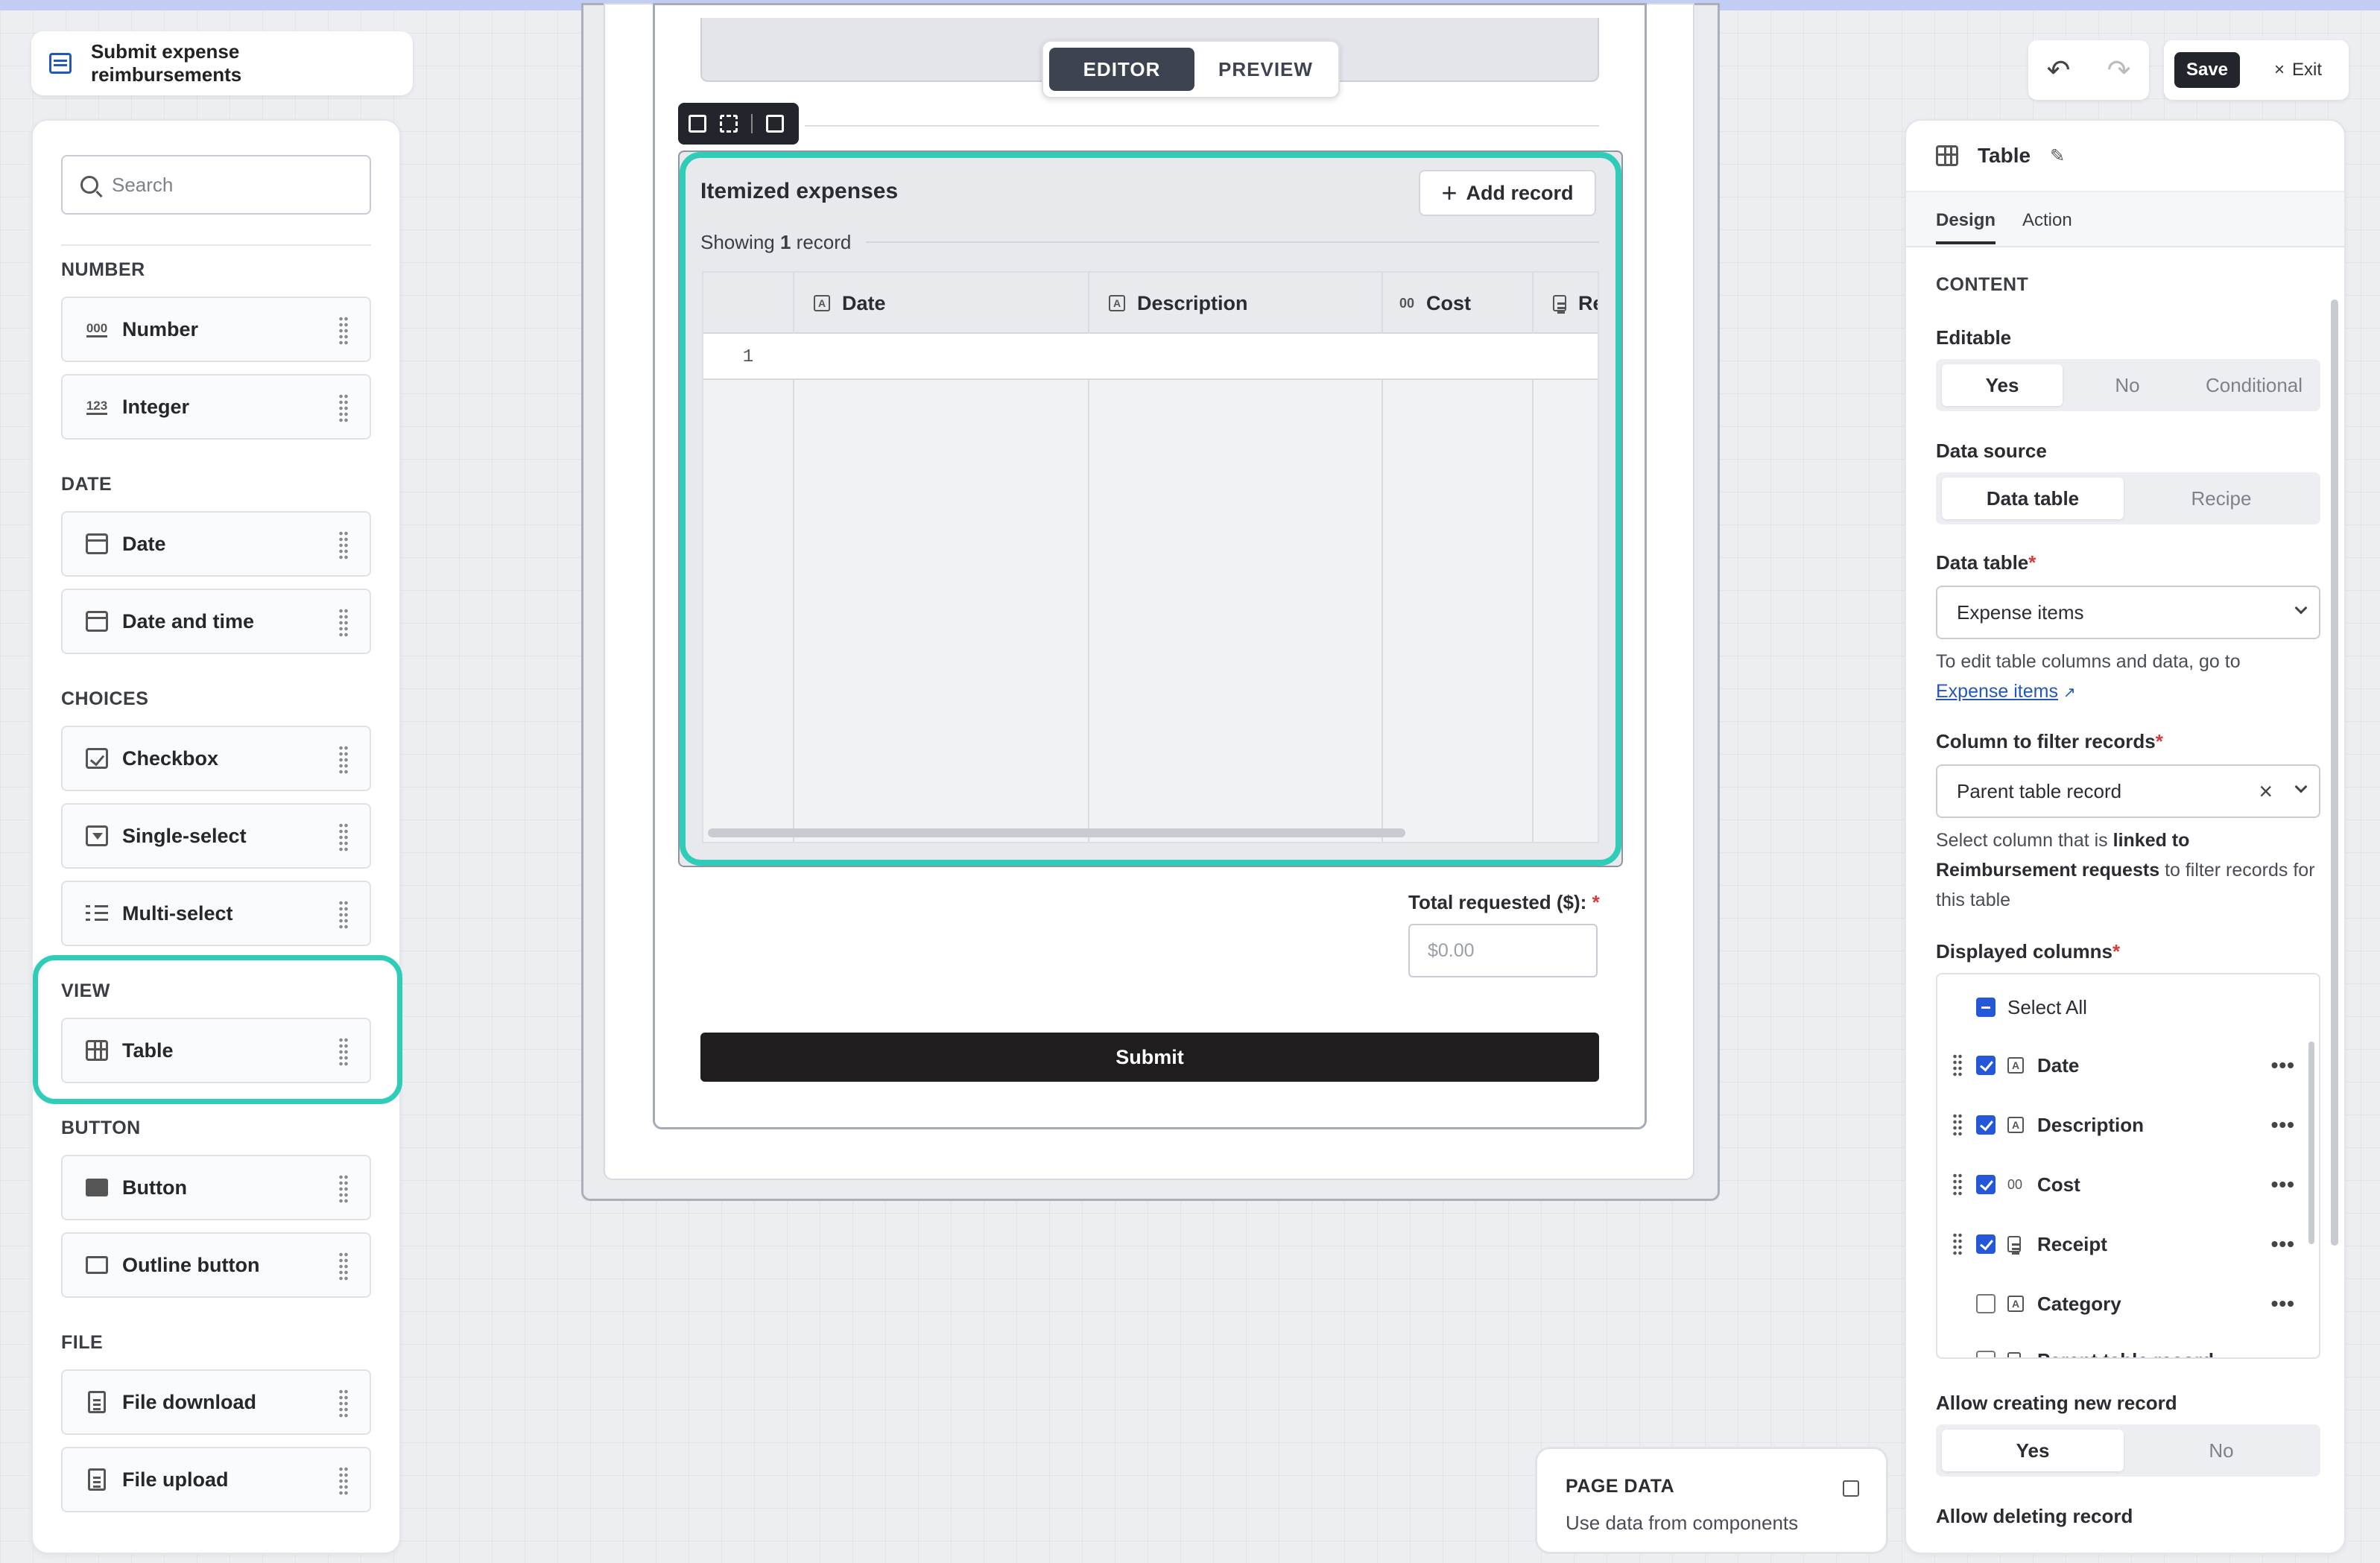 The width and height of the screenshot is (2380, 1563). Describe the element at coordinates (2128, 1007) in the screenshot. I see `select-all-row: Select All` at that location.